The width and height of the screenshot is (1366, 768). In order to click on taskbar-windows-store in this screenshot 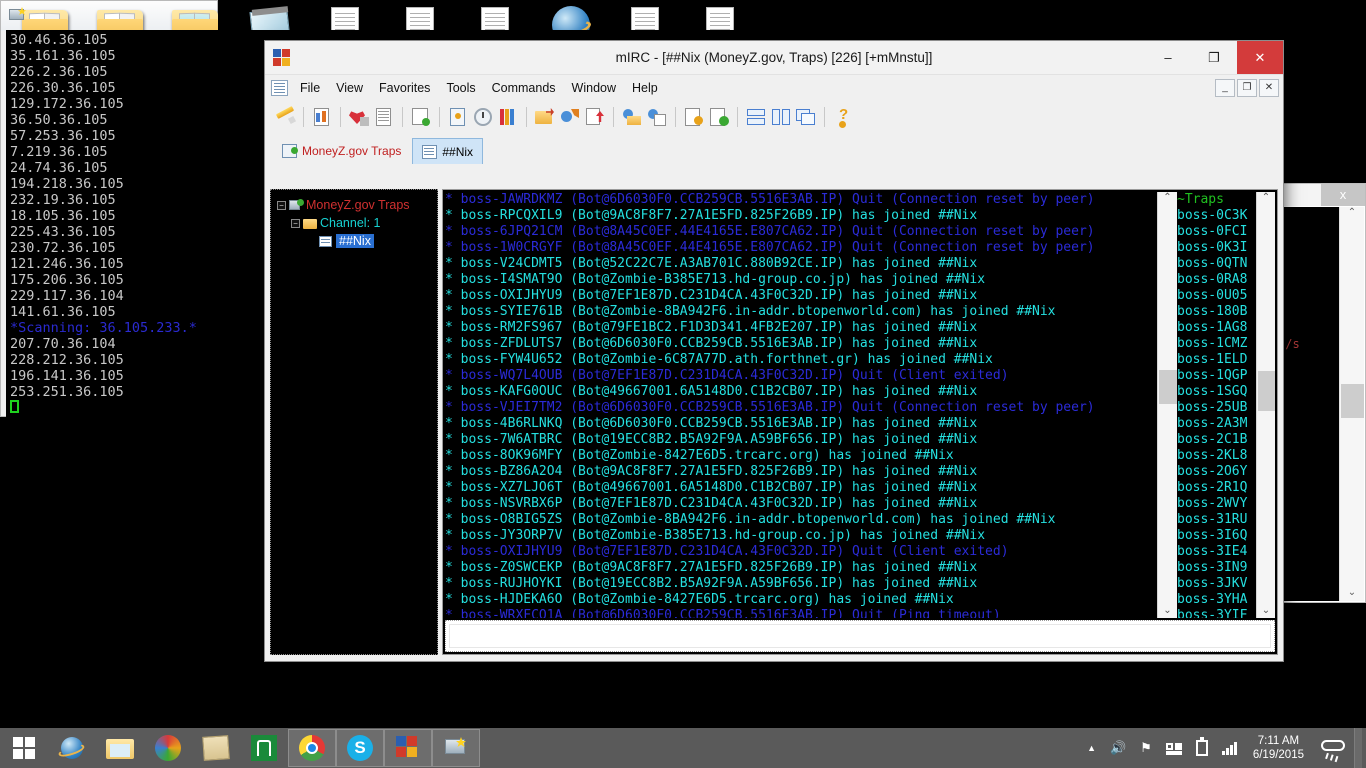, I will do `click(264, 748)`.